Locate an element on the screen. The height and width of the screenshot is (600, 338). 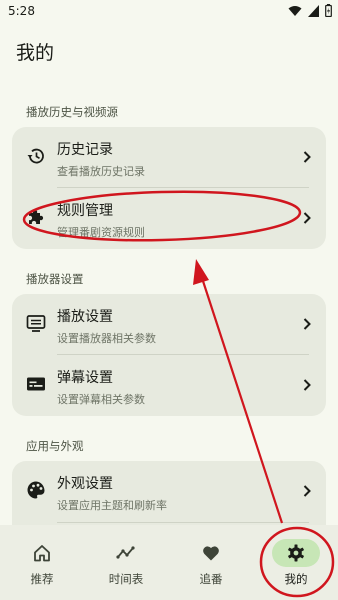
player-settings-icon is located at coordinates (36, 323).